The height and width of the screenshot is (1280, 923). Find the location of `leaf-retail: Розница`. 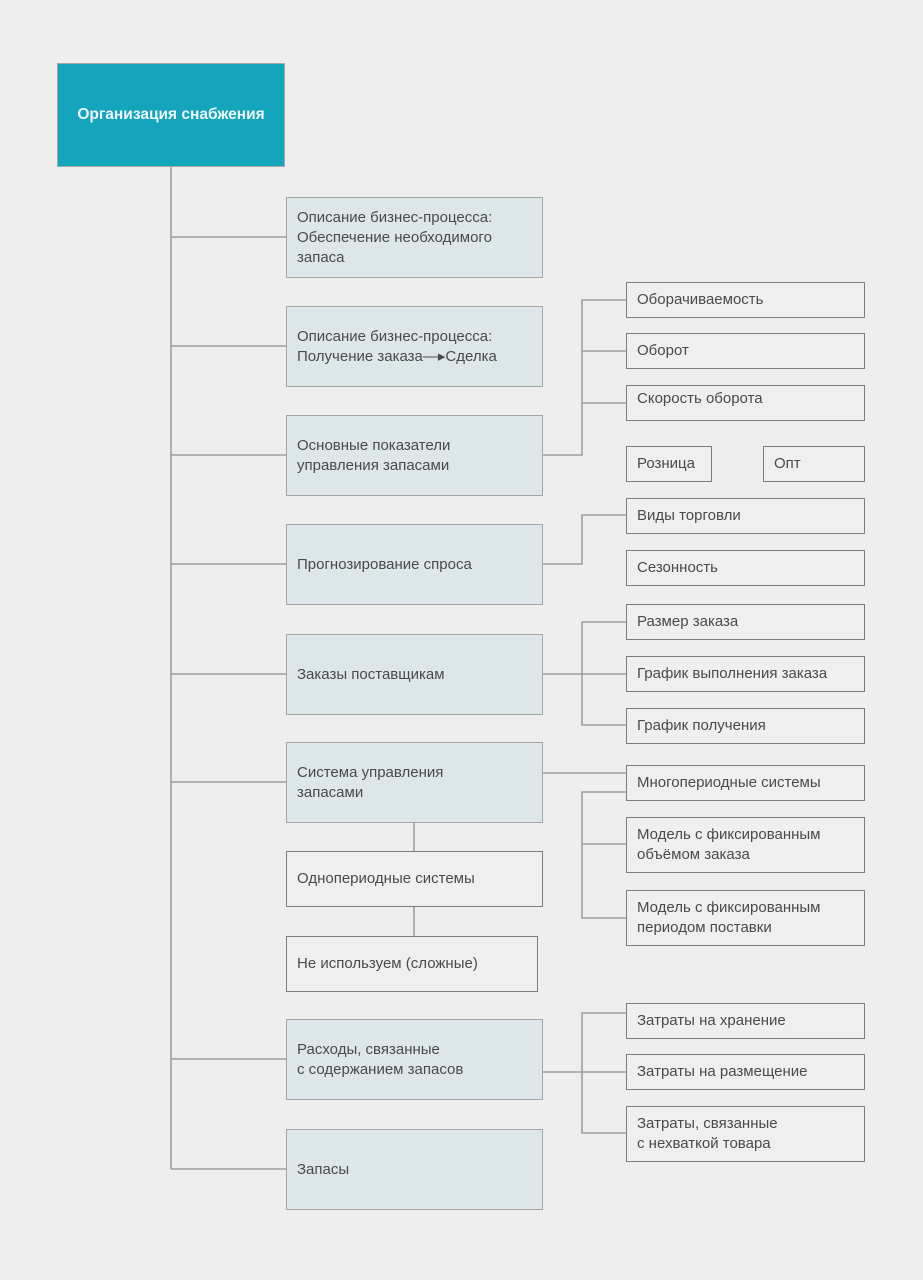

leaf-retail: Розница is located at coordinates (669, 464).